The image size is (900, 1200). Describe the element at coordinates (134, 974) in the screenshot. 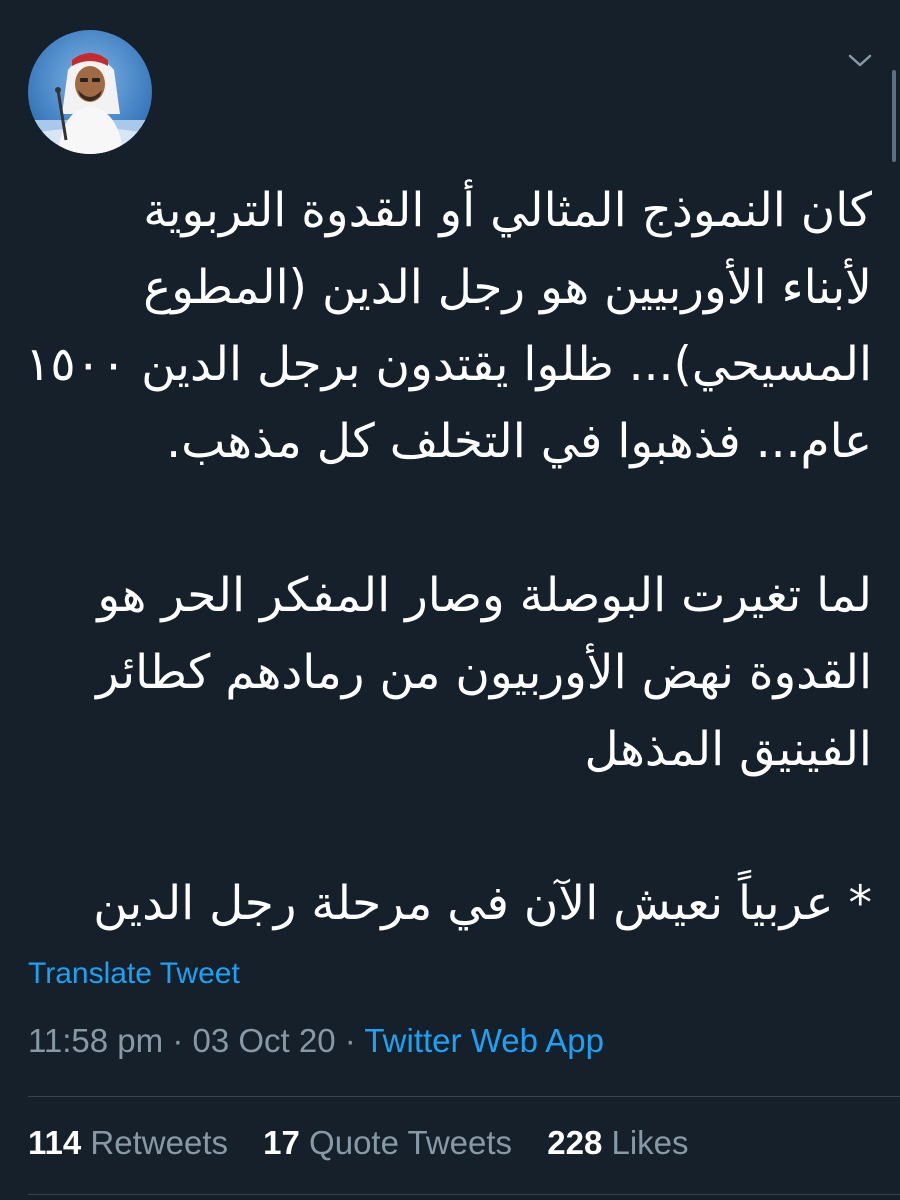

I see `translate-tweet-link: Translate Tweet` at that location.